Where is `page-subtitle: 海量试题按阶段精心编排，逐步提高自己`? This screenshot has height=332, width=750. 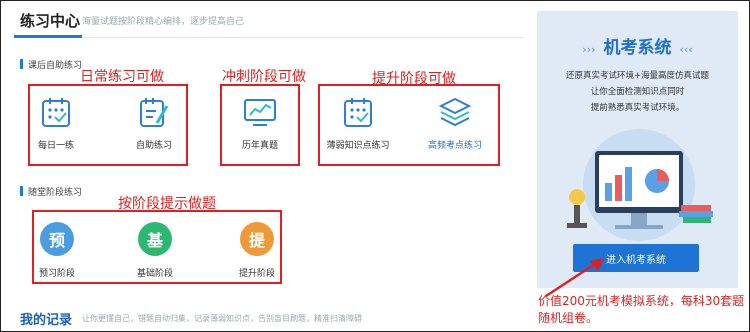
page-subtitle: 海量试题按阶段精心编排，逐步提高自己 is located at coordinates (163, 22).